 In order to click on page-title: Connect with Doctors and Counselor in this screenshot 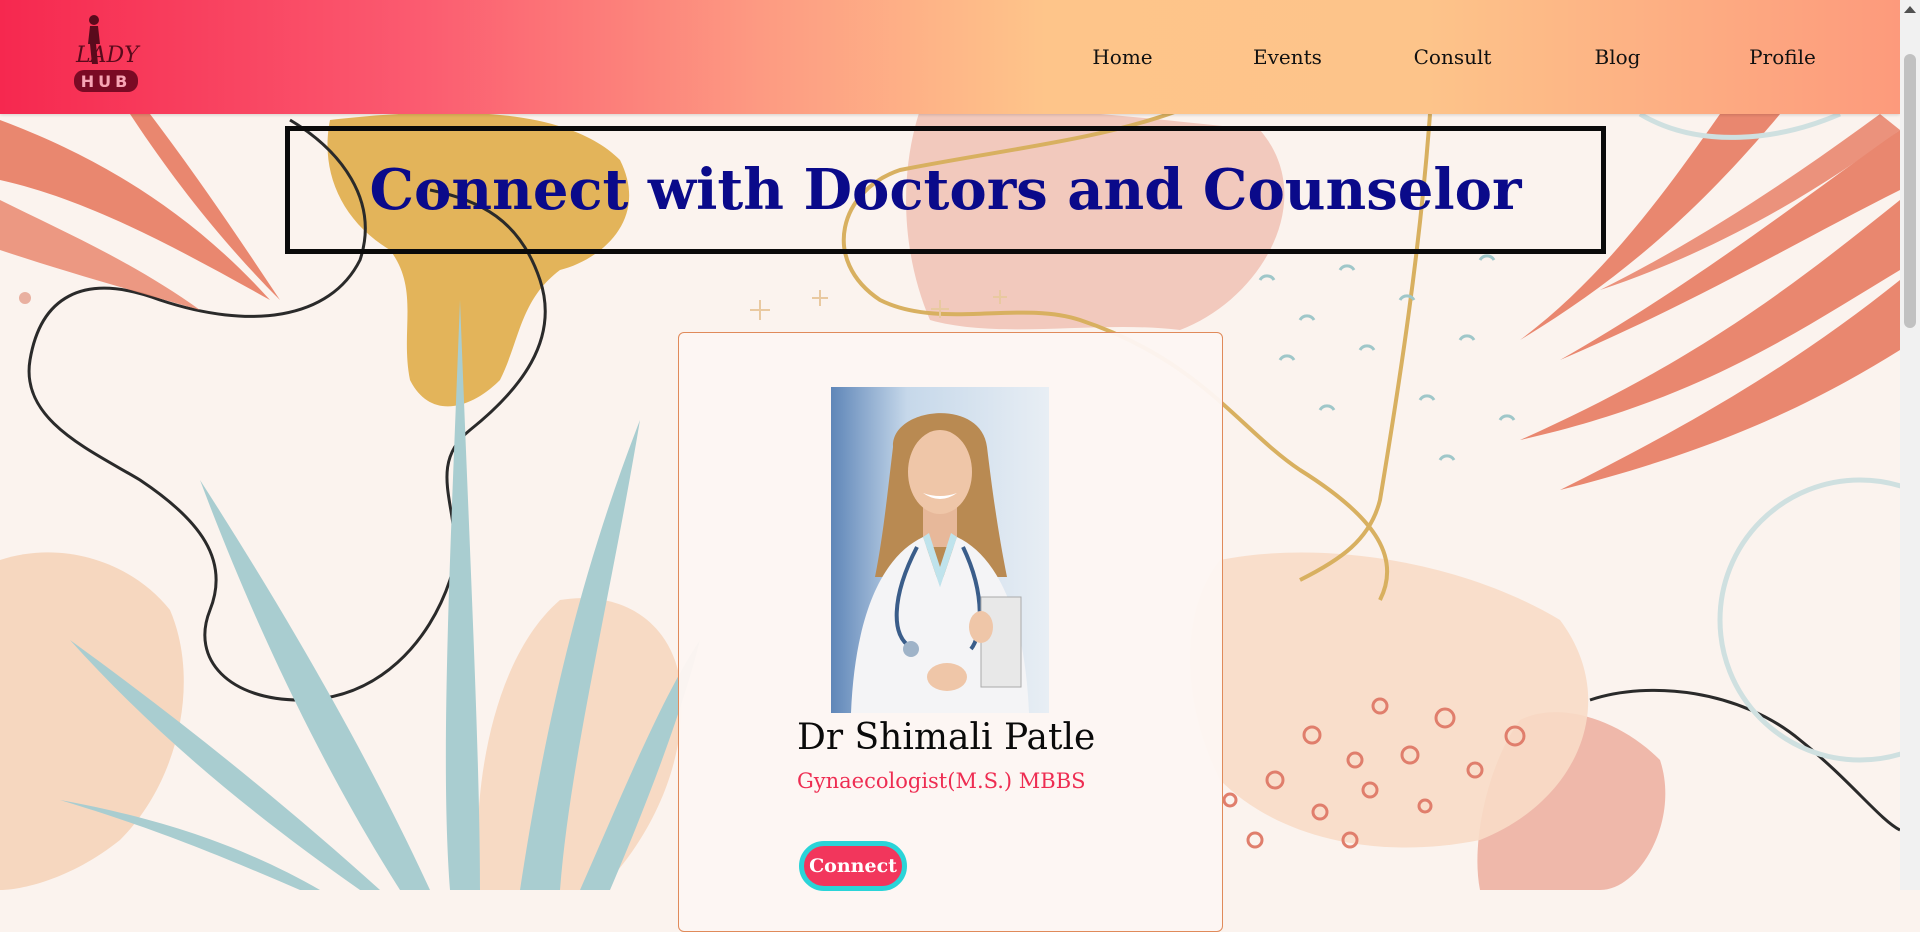, I will do `click(945, 190)`.